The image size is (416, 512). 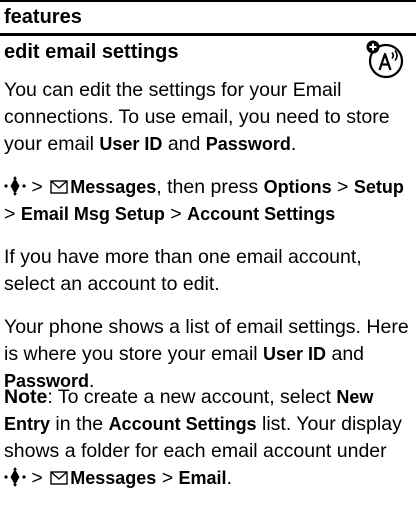 What do you see at coordinates (385, 59) in the screenshot?
I see `network-connection-icon` at bounding box center [385, 59].